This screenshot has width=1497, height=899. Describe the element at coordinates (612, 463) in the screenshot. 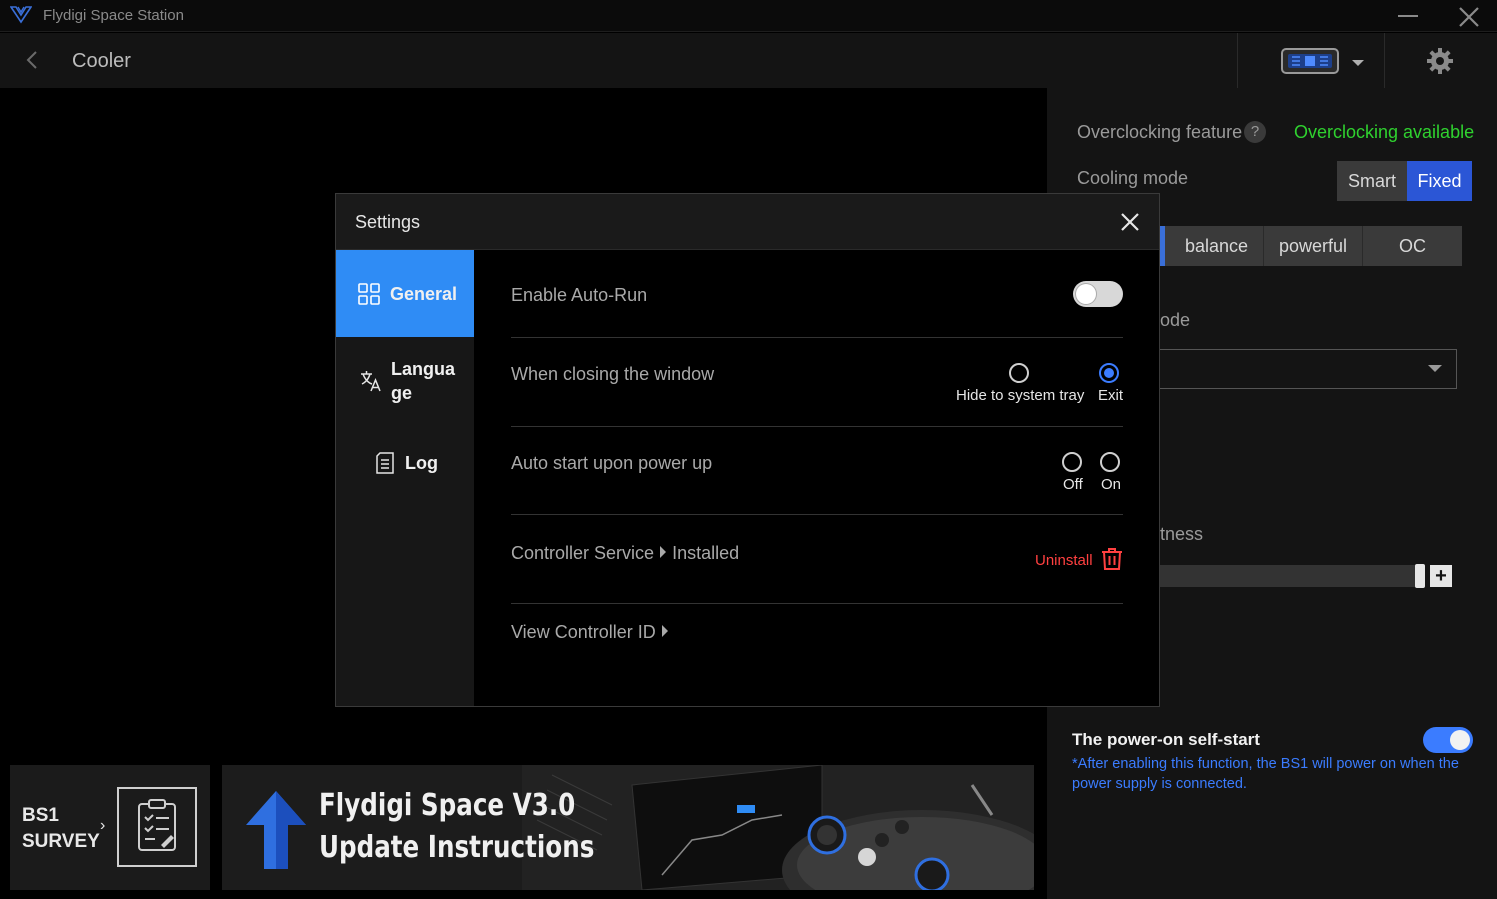

I see `power-up-label: Auto start upon power up` at that location.